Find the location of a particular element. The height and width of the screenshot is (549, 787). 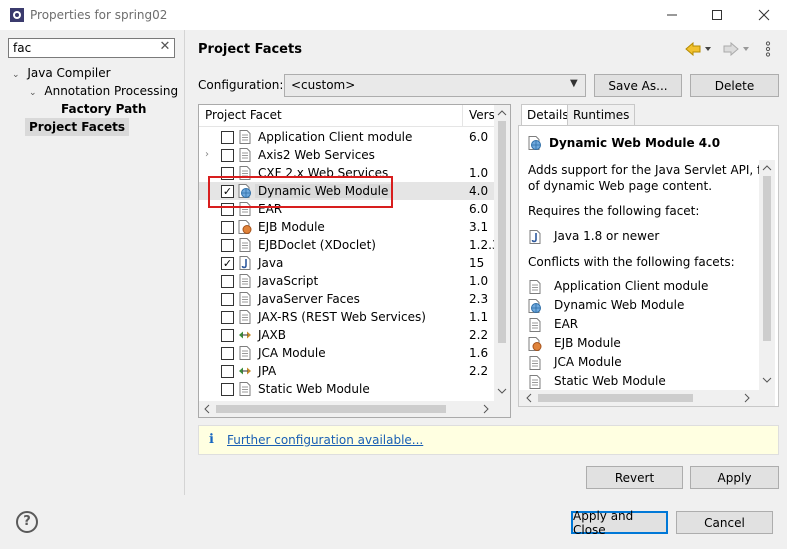

requires-item-label: Java 1.8 or newer is located at coordinates (607, 236).